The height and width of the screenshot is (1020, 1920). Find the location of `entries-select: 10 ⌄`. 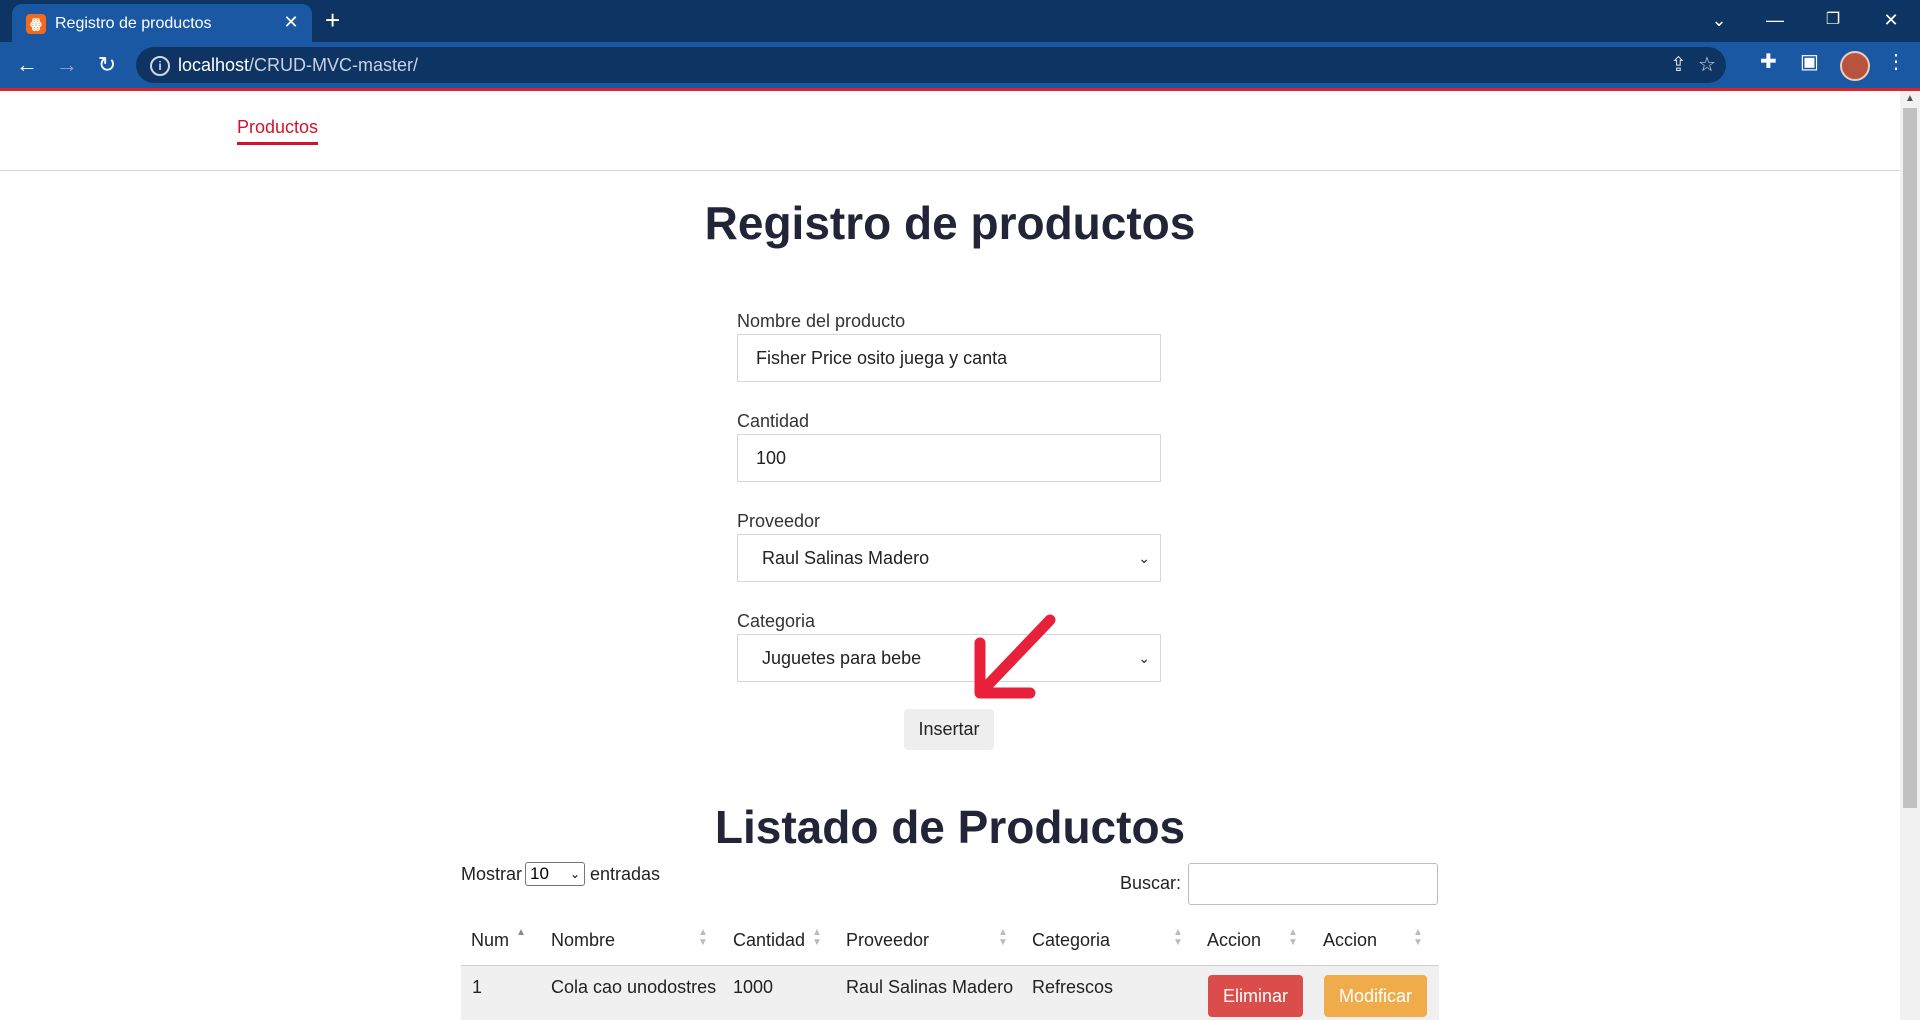

entries-select: 10 ⌄ is located at coordinates (555, 874).